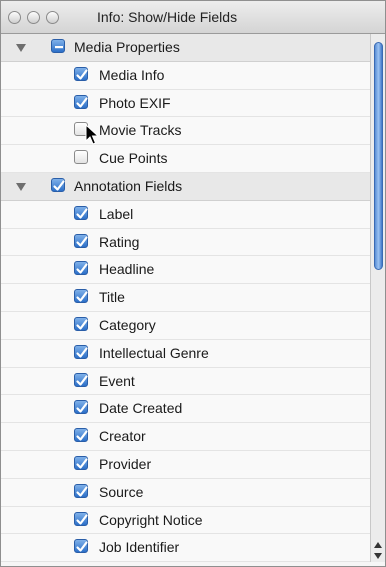 This screenshot has height=567, width=386. I want to click on group-row-media-properties: Media Properties, so click(185, 48).